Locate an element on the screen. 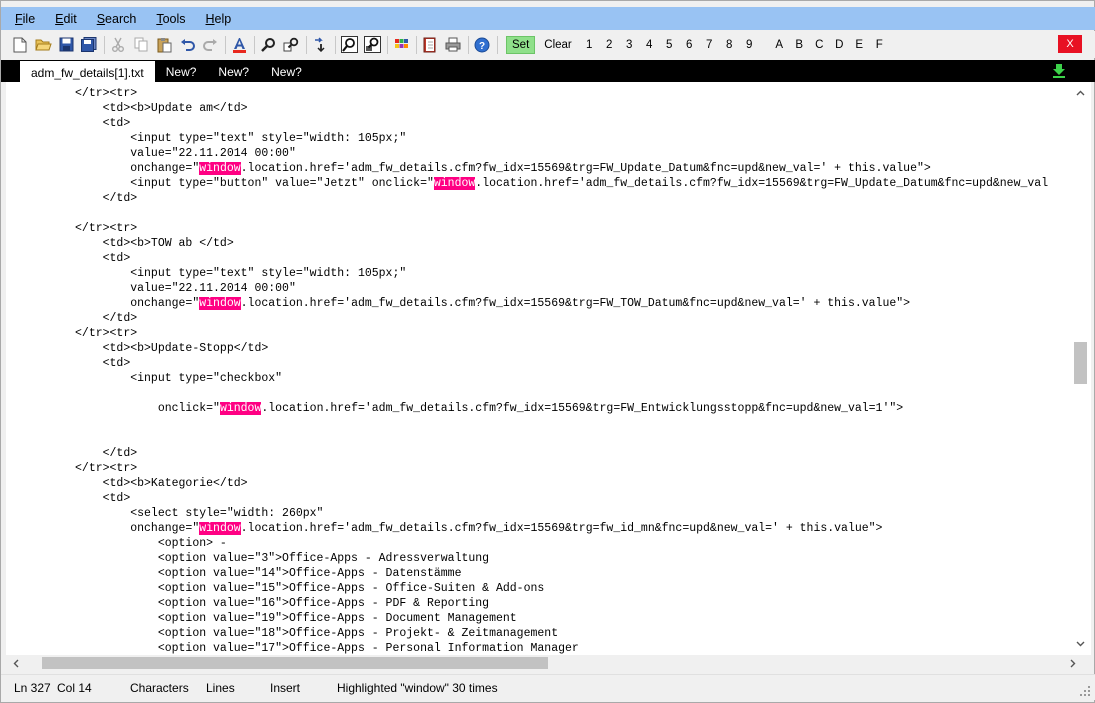  font-color-icon is located at coordinates (239, 45).